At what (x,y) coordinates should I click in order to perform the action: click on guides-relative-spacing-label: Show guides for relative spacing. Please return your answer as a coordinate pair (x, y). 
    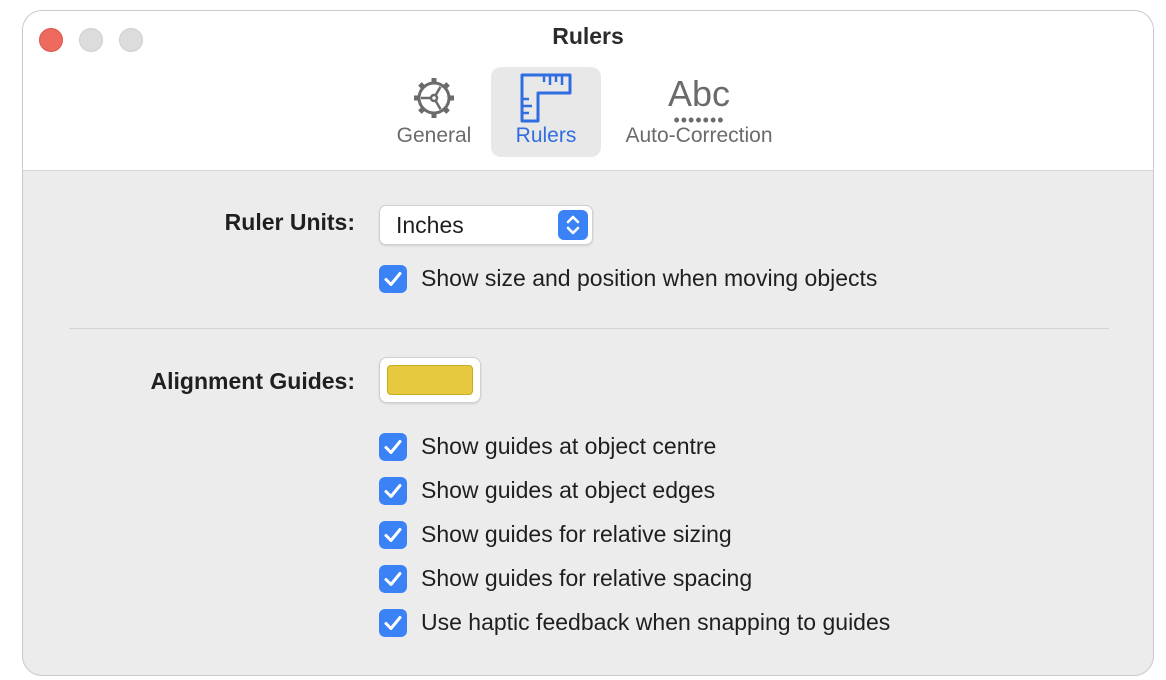
    Looking at the image, I should click on (587, 578).